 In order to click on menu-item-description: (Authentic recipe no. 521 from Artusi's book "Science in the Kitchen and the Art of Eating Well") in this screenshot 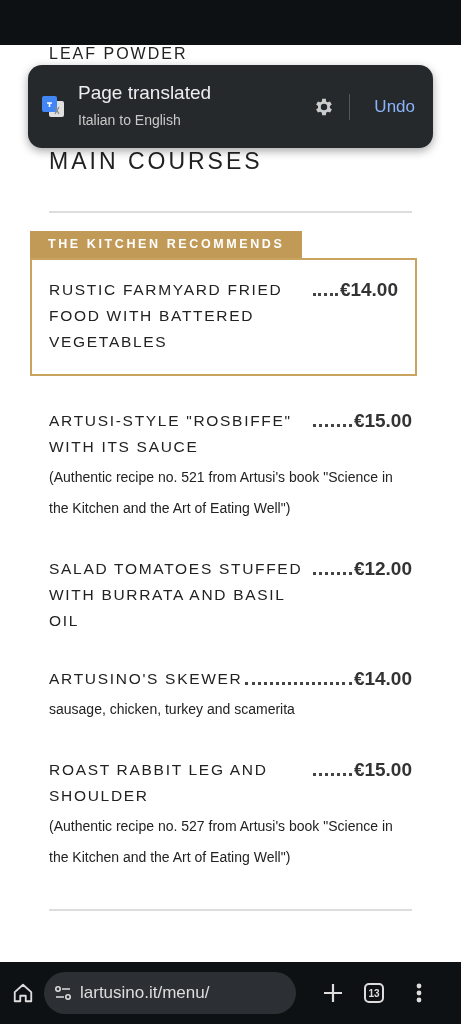, I will do `click(221, 492)`.